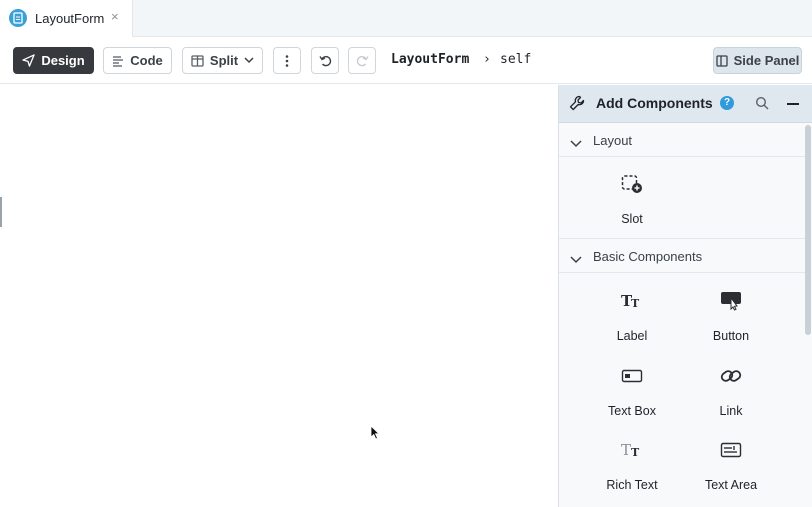 This screenshot has width=812, height=507. I want to click on panel-scrollbar, so click(808, 230).